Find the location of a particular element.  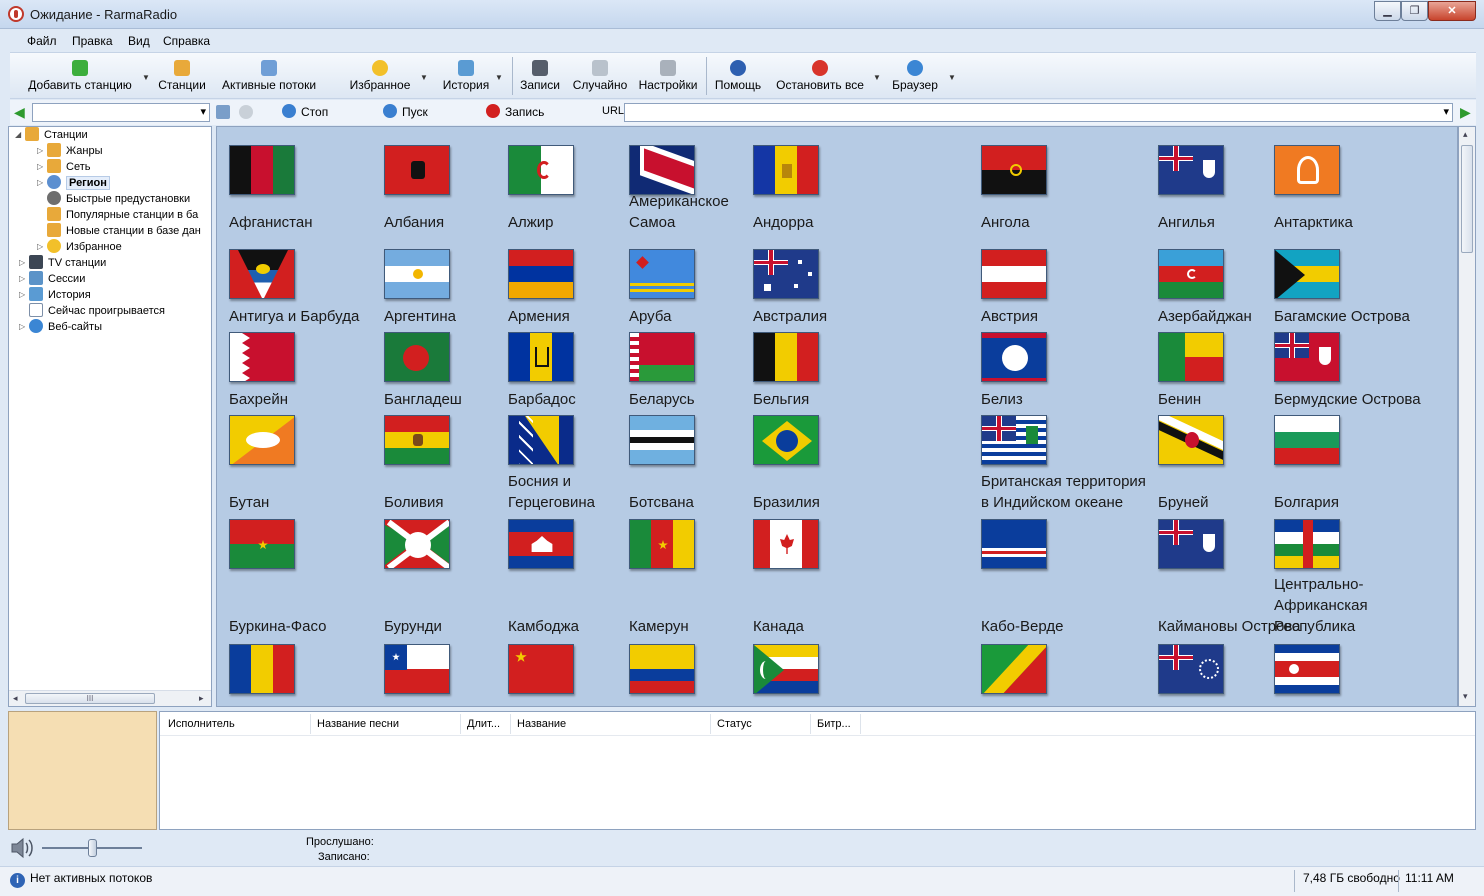

go-arrow-icon: ▶ is located at coordinates (1465, 112).